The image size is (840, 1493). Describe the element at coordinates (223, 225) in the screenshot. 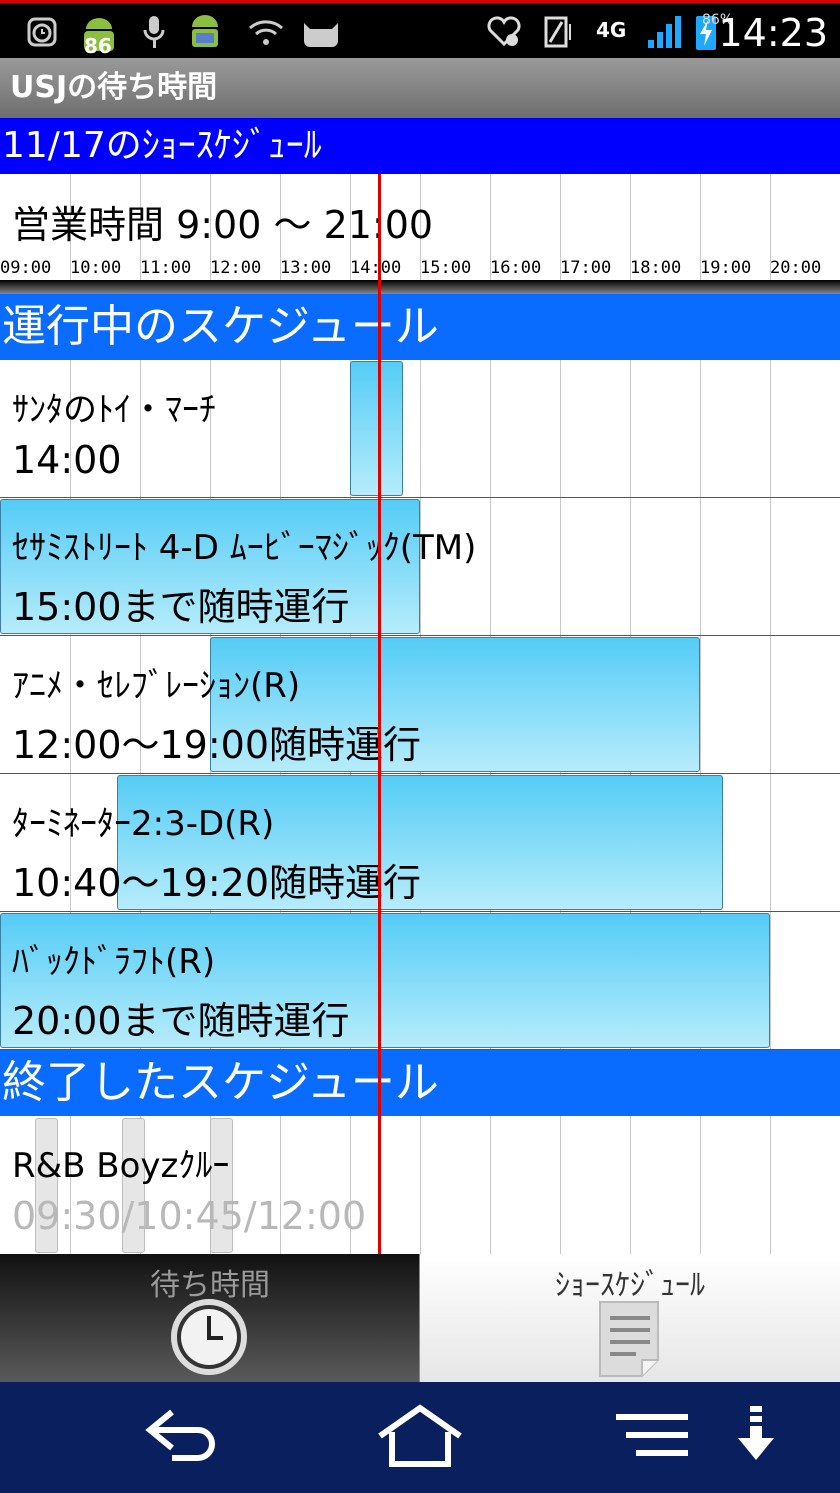

I see `operating-hours-label: 営業時間 9:00 ～ 21:00` at that location.